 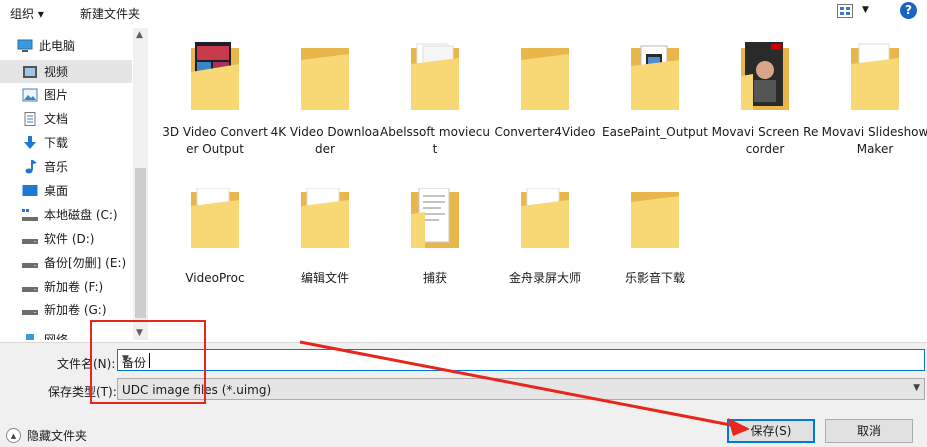 What do you see at coordinates (56, 336) in the screenshot?
I see `nav-item-label: 网络` at bounding box center [56, 336].